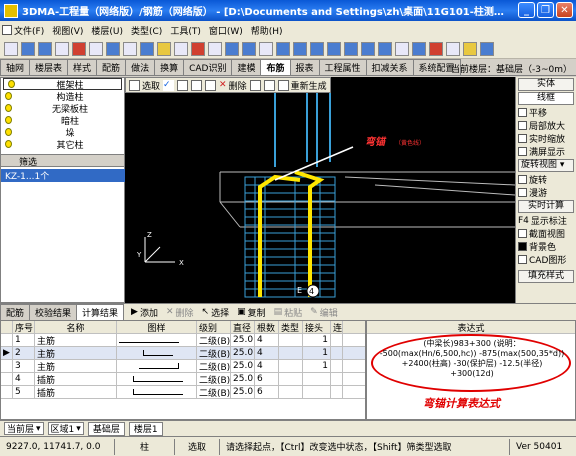 This screenshot has height=456, width=576. What do you see at coordinates (546, 138) in the screenshot?
I see `zoom-realtime-item: 实时缩放` at bounding box center [546, 138].